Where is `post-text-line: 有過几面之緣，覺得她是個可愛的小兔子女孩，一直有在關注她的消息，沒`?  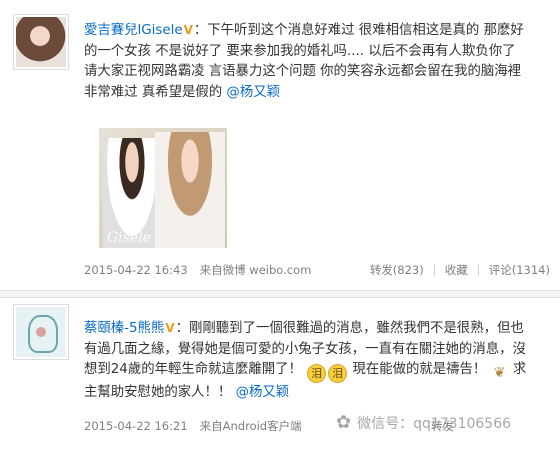 post-text-line: 有過几面之緣，覺得她是個可愛的小兔子女孩，一直有在關注她的消息，沒 is located at coordinates (305, 349).